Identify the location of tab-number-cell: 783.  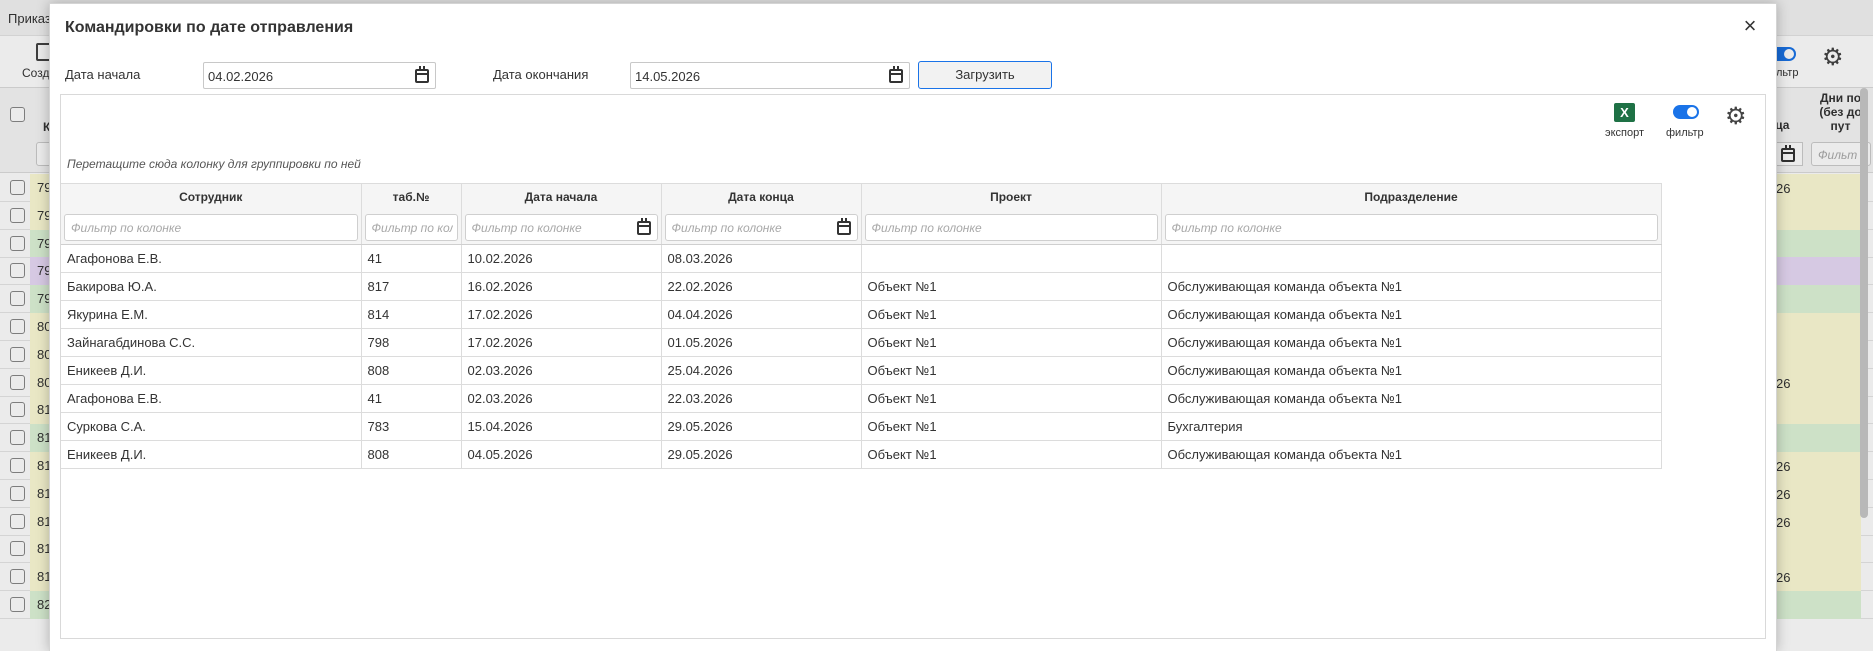
(411, 426).